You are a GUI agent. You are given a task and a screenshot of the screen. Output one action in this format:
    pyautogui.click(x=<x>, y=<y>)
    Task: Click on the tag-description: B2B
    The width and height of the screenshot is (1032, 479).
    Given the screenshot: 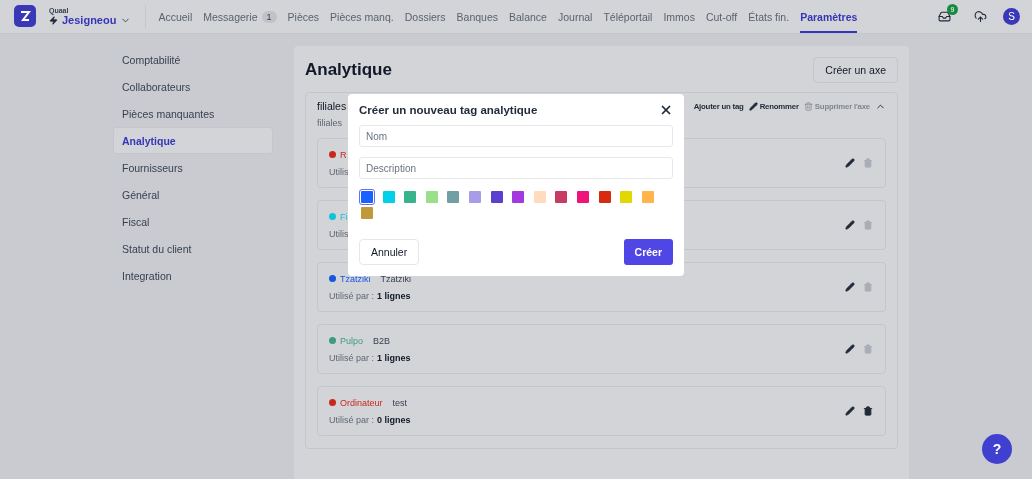 What is the action you would take?
    pyautogui.click(x=382, y=340)
    